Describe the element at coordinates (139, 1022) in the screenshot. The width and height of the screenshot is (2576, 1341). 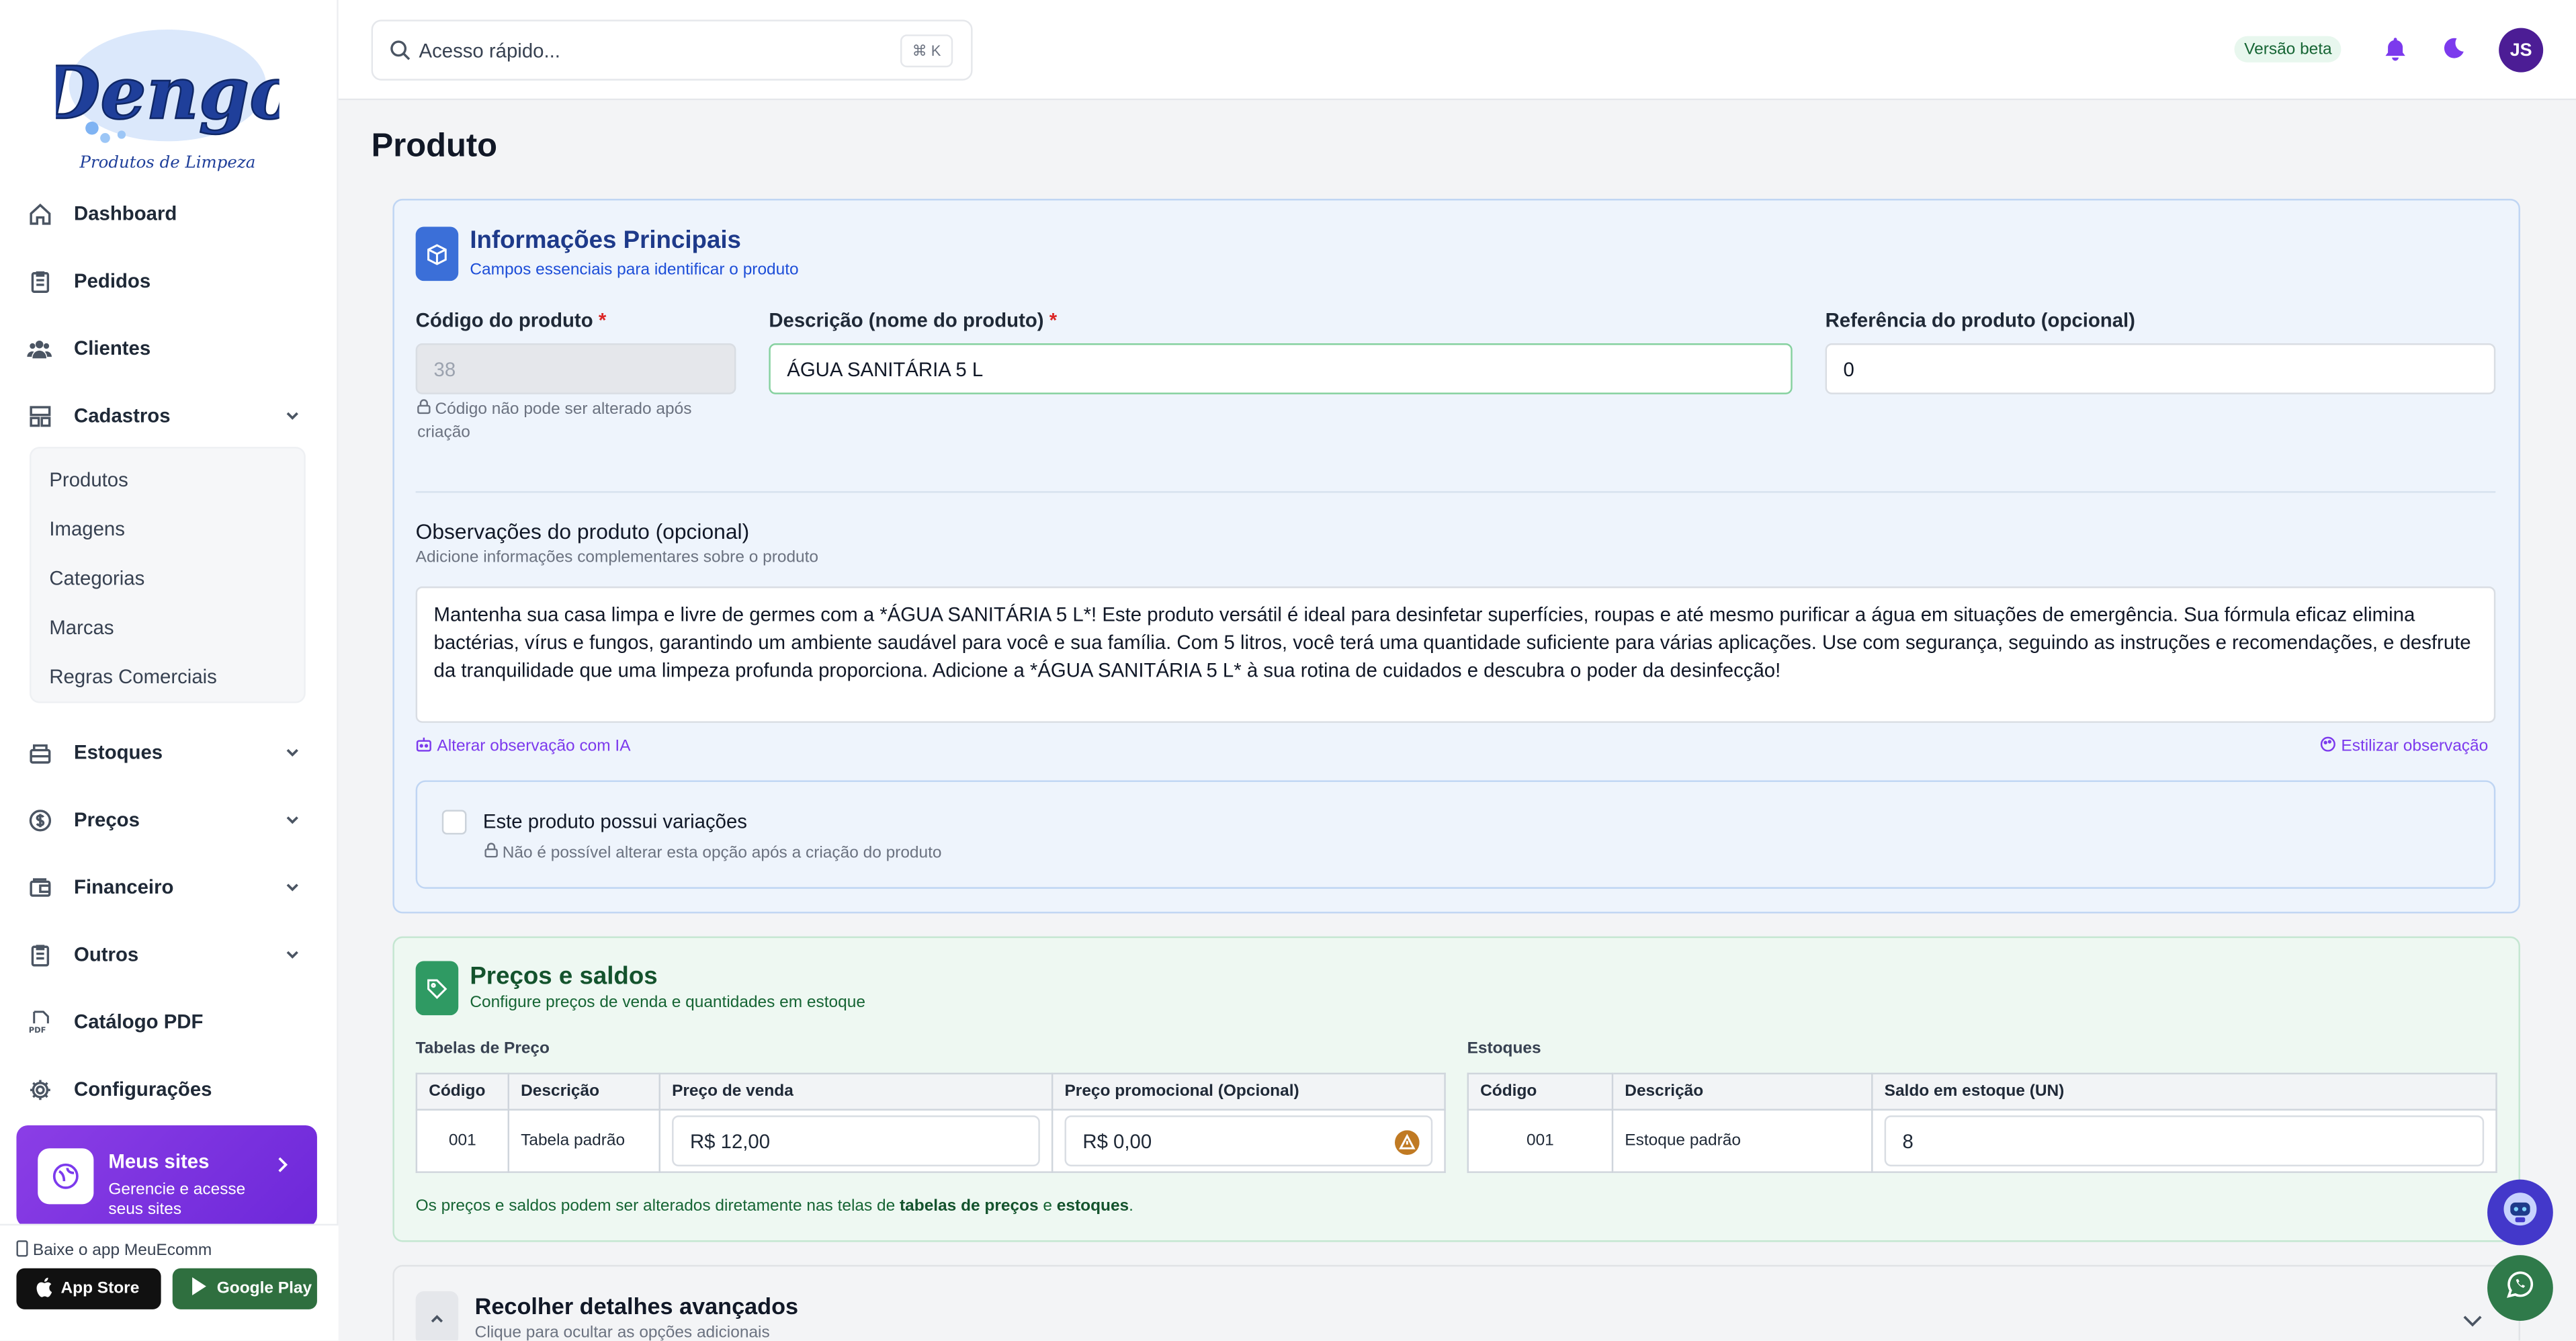
I see `sidebar-item-label: Catálogo PDF` at that location.